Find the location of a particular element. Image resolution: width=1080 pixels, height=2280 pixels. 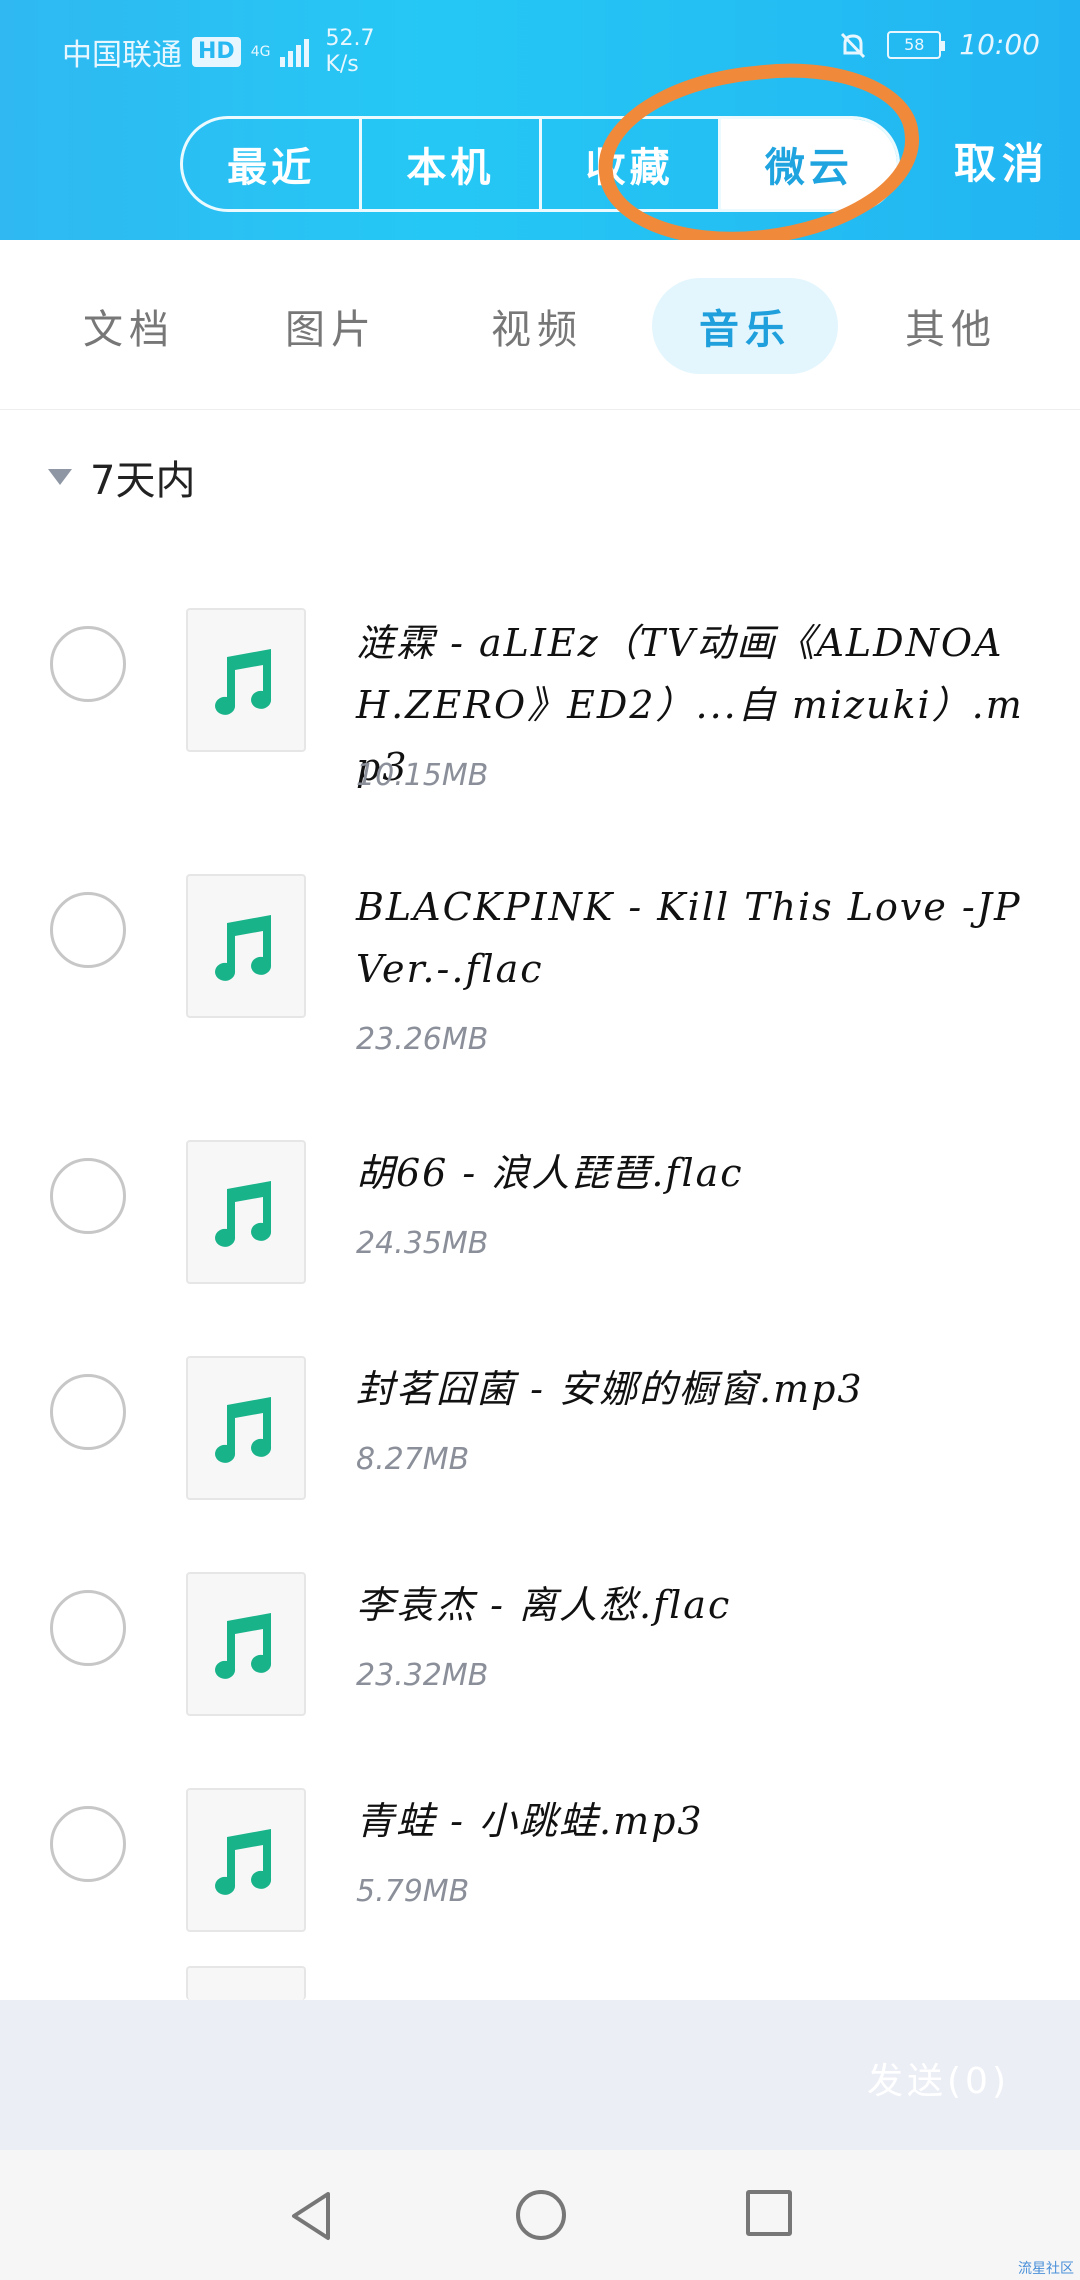

carrier-label: 中国联通 is located at coordinates (122, 55).